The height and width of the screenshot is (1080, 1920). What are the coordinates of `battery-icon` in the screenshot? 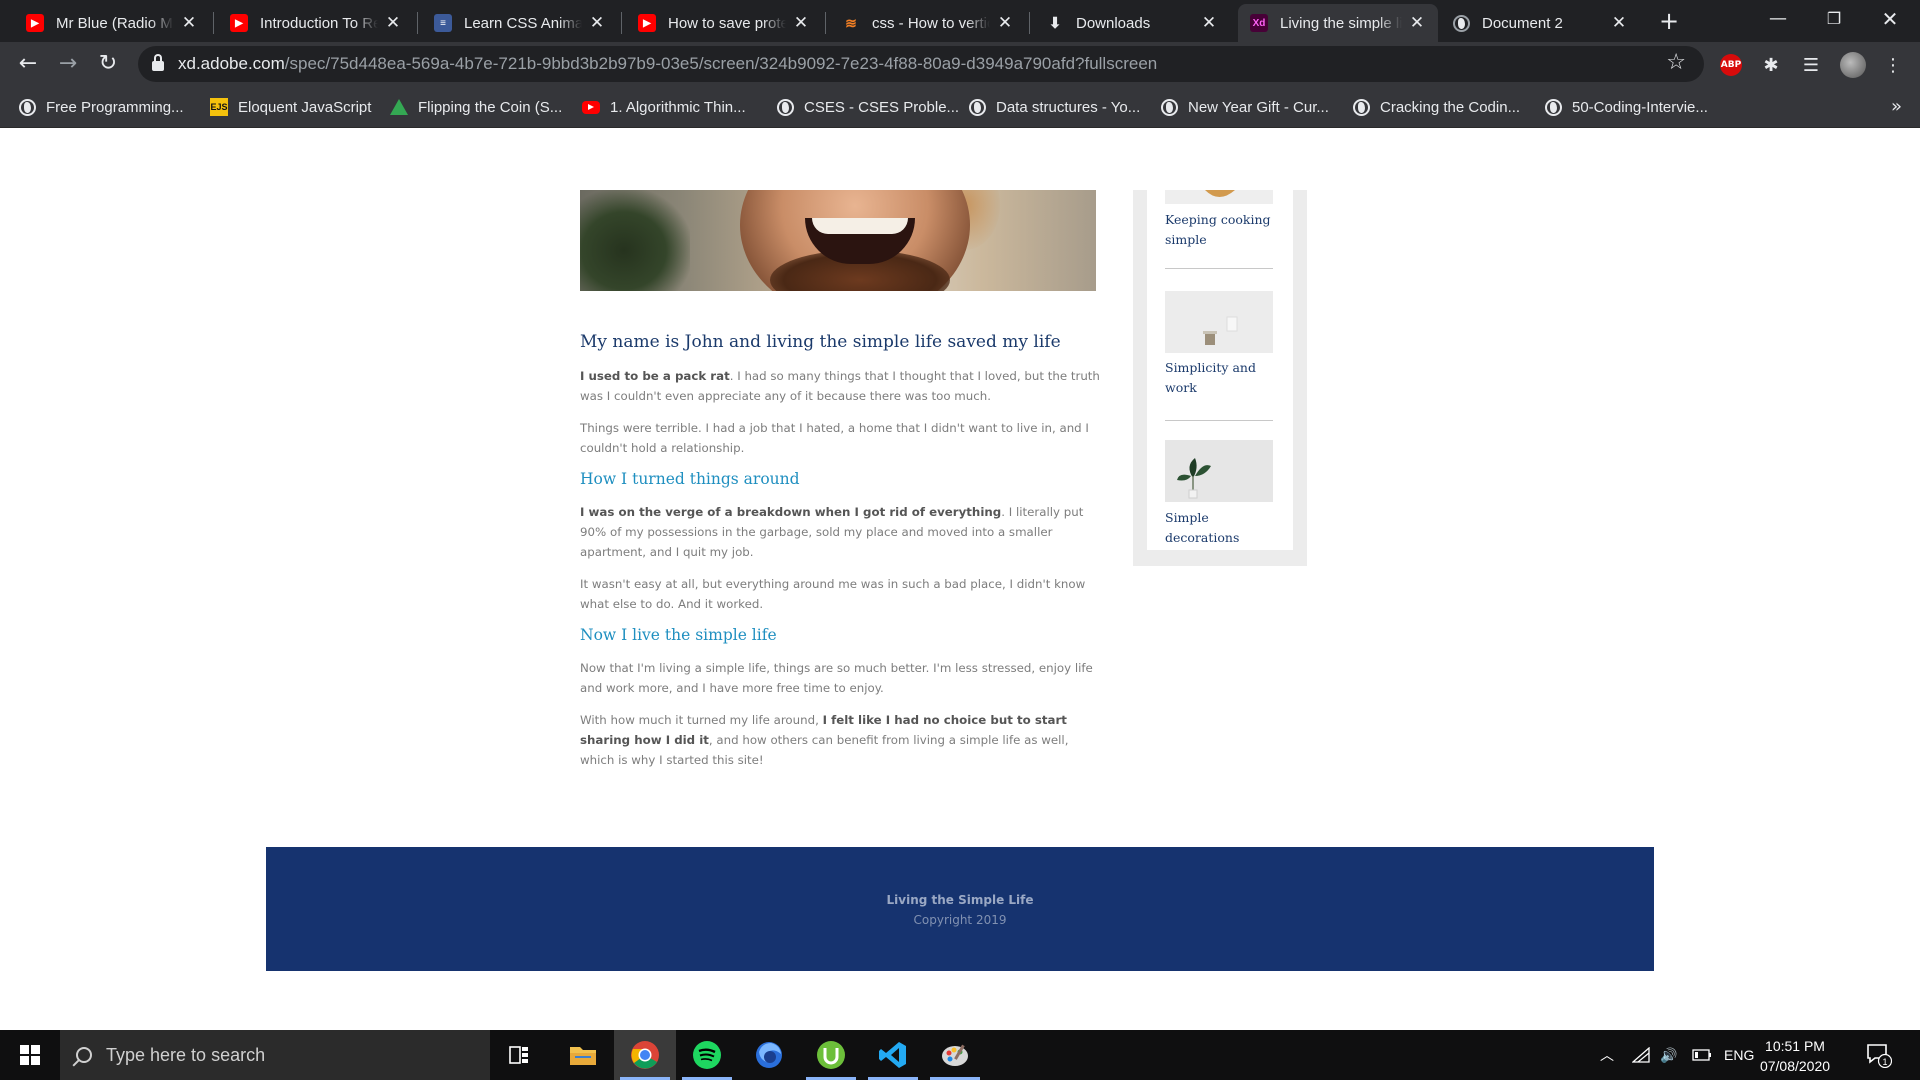 It's located at (1702, 1055).